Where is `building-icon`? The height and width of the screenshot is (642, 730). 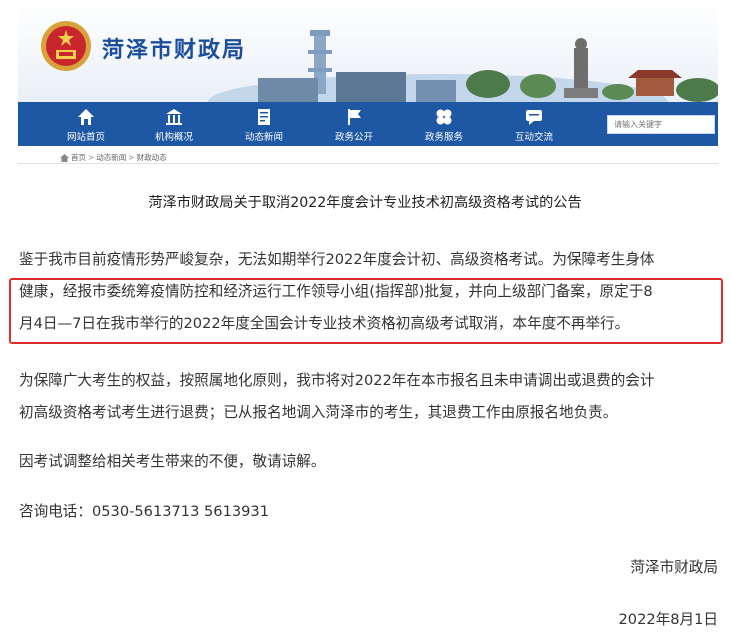
building-icon is located at coordinates (174, 117).